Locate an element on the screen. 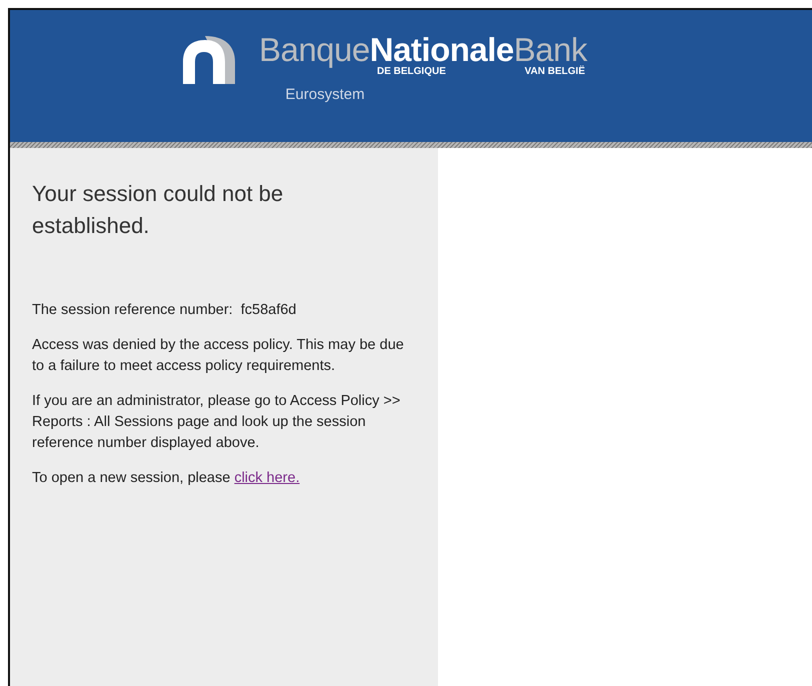 This screenshot has height=686, width=812. click-here-link: click here. is located at coordinates (267, 478).